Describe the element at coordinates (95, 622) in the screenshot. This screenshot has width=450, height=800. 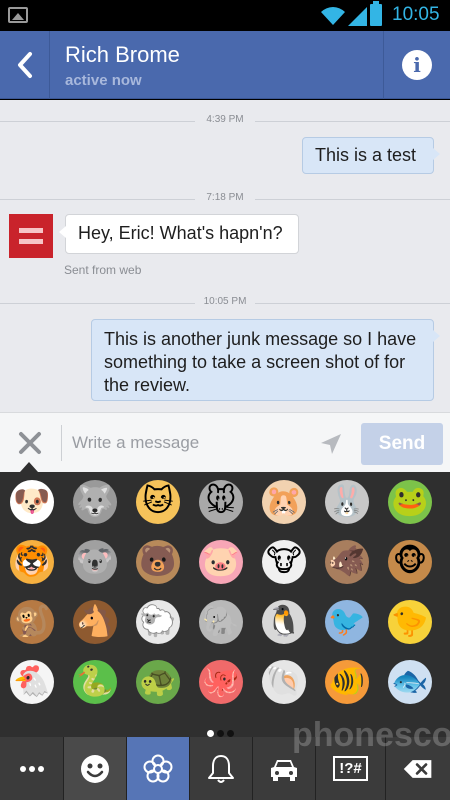
I see `emoji-horse-face: 🐴` at that location.